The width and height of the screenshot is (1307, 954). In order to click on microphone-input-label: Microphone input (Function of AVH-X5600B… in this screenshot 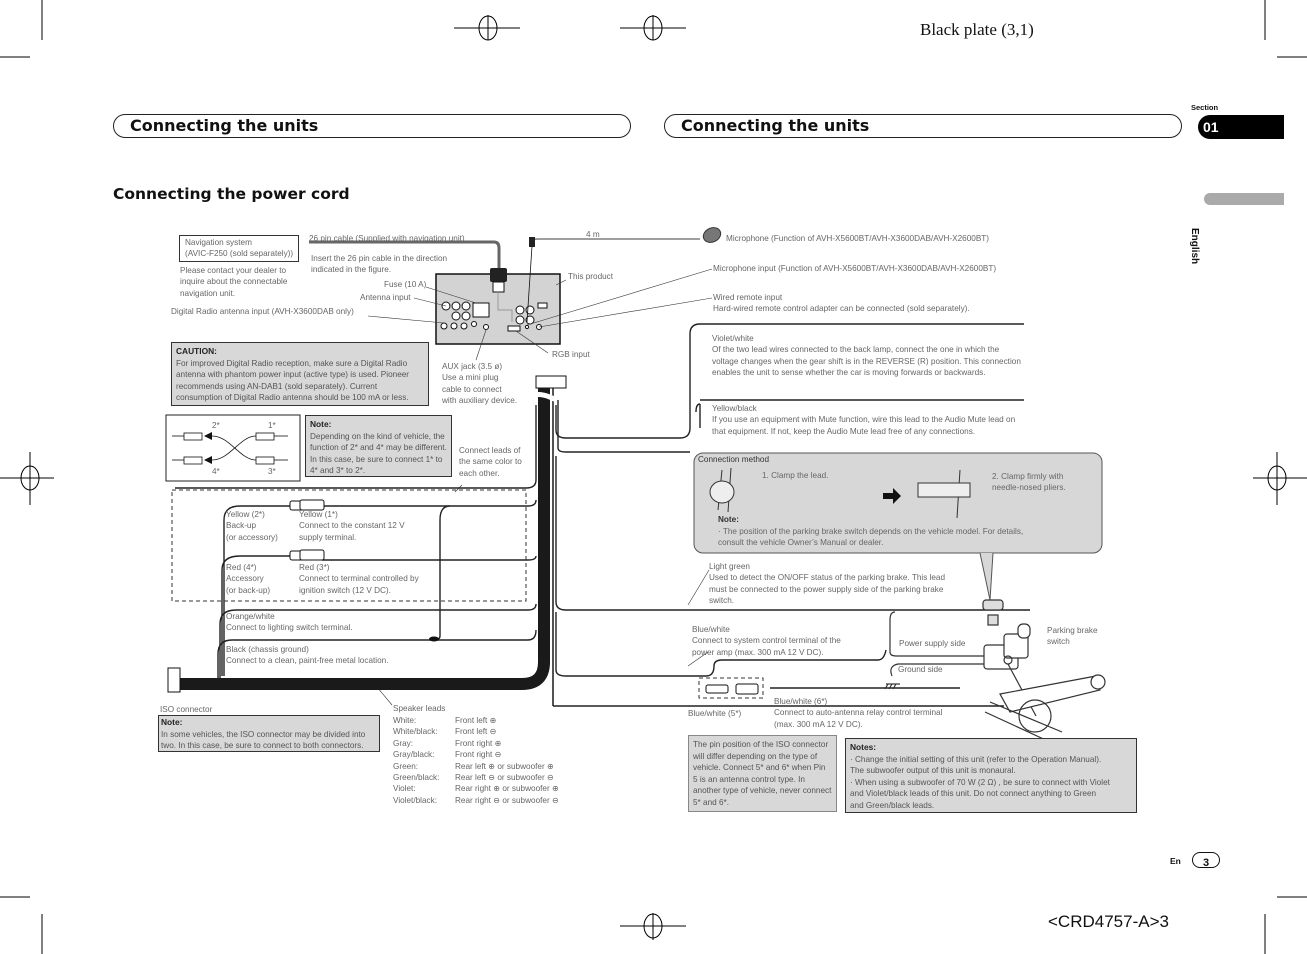, I will do `click(855, 268)`.